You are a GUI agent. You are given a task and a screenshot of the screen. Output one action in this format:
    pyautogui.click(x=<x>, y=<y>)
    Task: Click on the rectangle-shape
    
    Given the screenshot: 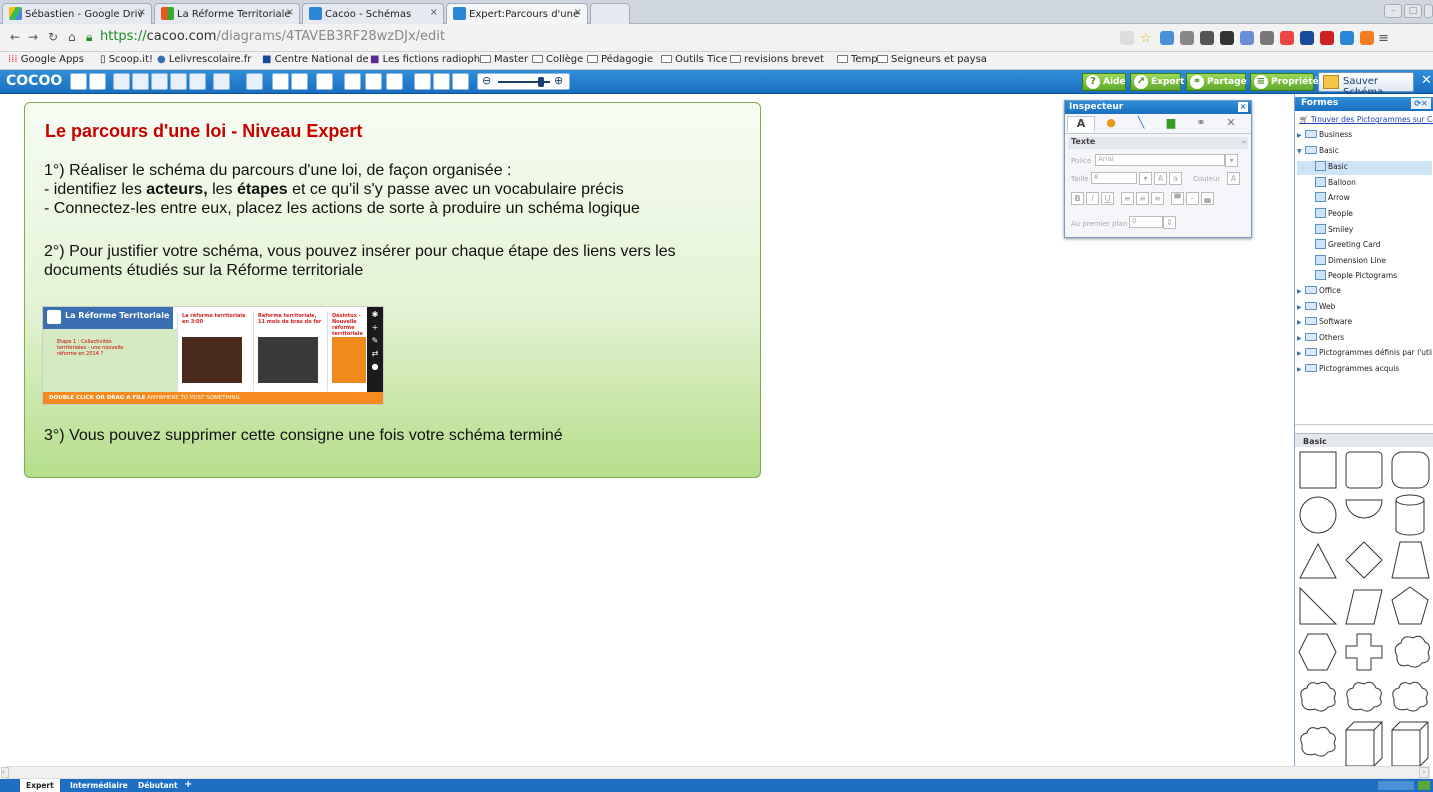 What is the action you would take?
    pyautogui.click(x=1318, y=470)
    